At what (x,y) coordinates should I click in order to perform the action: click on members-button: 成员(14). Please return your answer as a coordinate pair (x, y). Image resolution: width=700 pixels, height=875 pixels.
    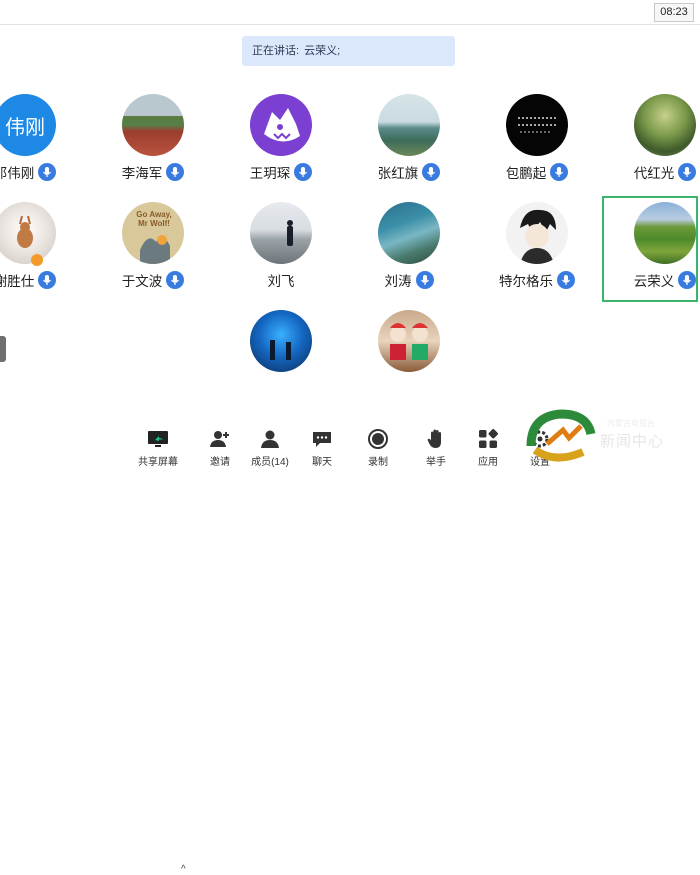
    Looking at the image, I should click on (270, 448).